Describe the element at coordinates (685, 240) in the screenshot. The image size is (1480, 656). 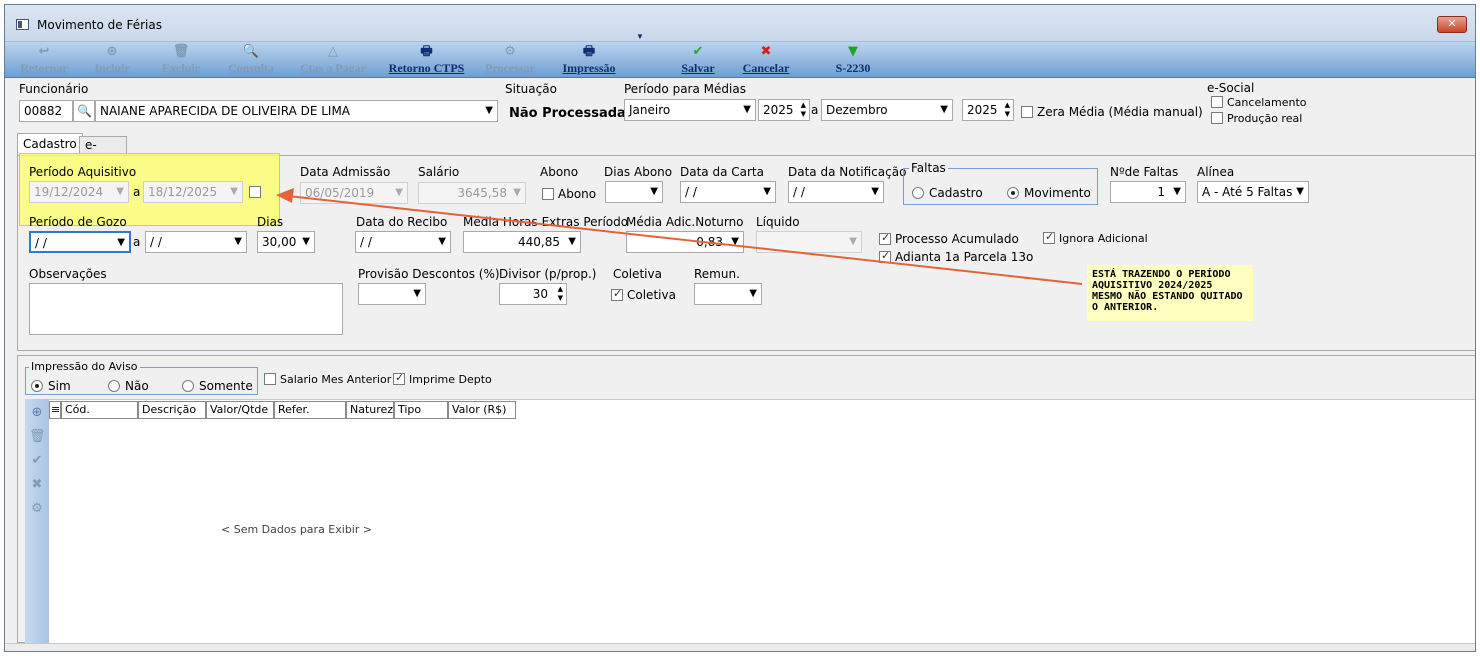
I see `arrow-line` at that location.